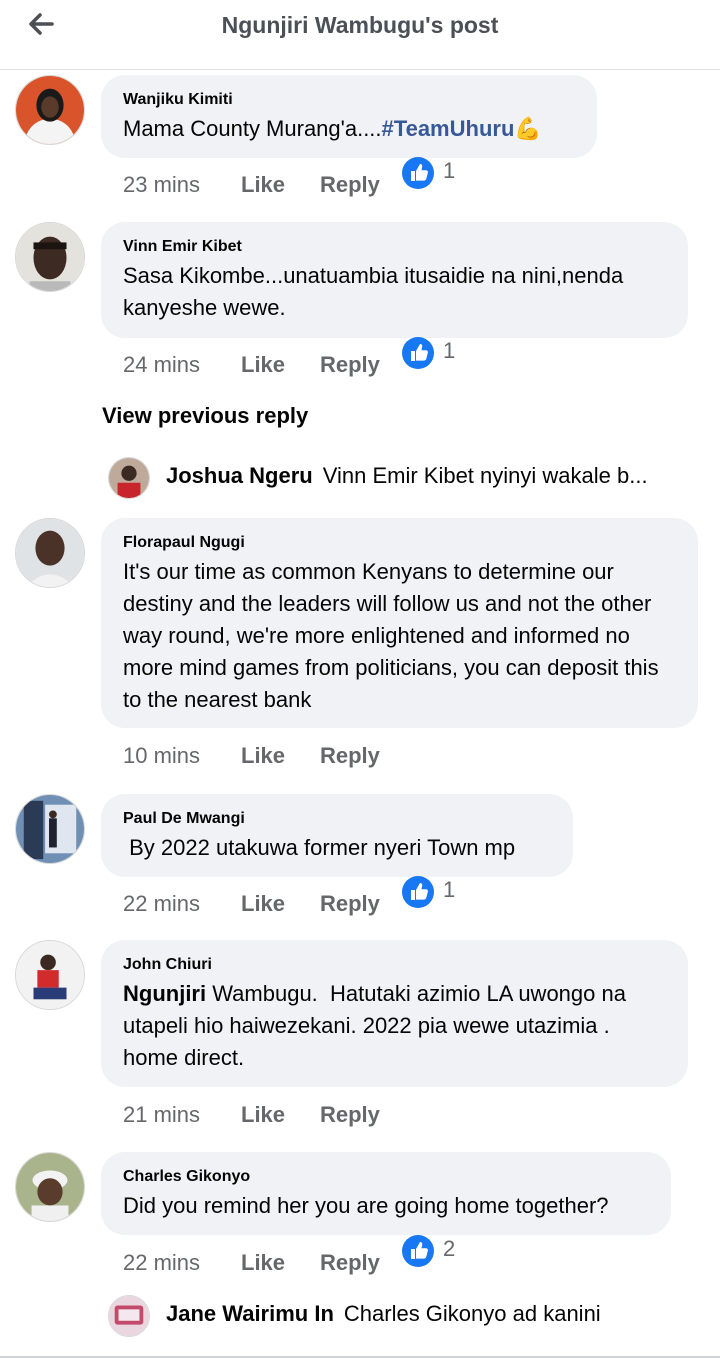 The image size is (720, 1358). I want to click on comment-author: Paul De Mwangi, so click(337, 819).